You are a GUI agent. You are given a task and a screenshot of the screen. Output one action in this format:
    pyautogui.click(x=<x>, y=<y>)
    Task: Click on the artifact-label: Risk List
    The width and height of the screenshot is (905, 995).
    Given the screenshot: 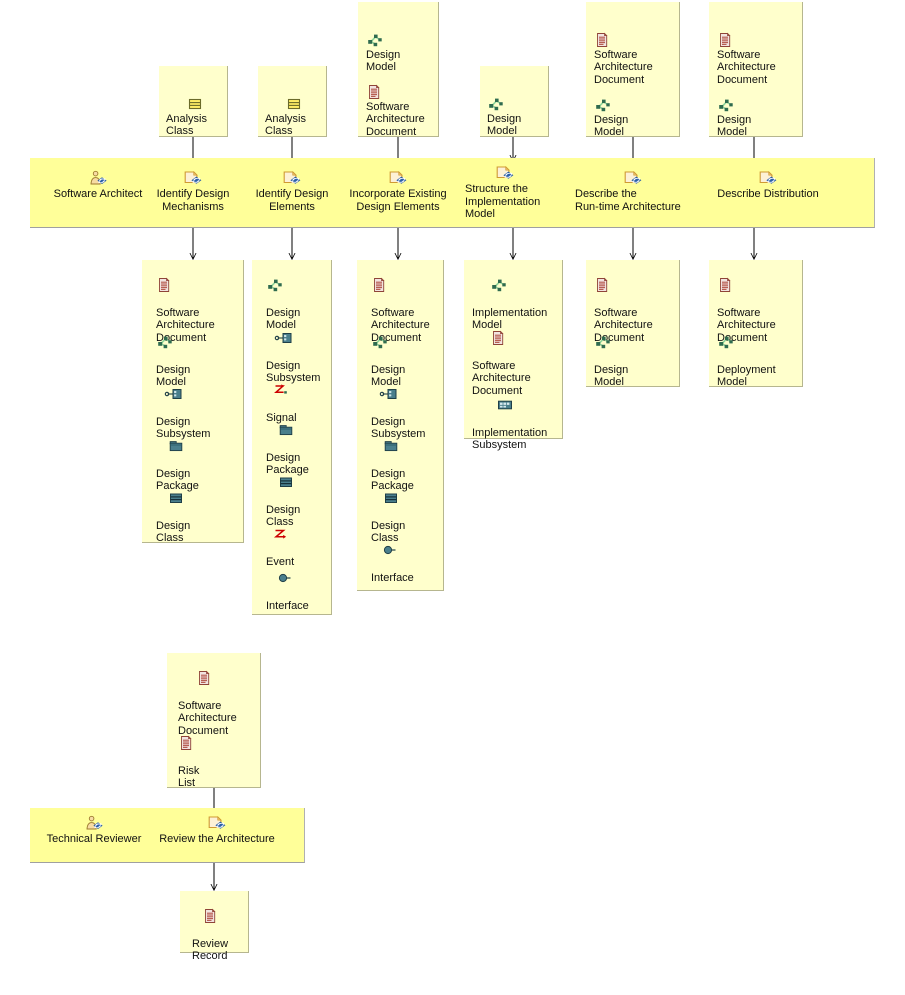 What is the action you would take?
    pyautogui.click(x=189, y=777)
    